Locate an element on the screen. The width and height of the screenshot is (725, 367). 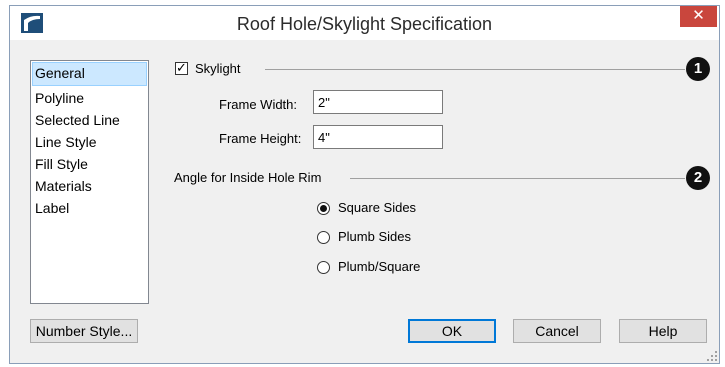
callout-marker-1: 1 is located at coordinates (698, 69).